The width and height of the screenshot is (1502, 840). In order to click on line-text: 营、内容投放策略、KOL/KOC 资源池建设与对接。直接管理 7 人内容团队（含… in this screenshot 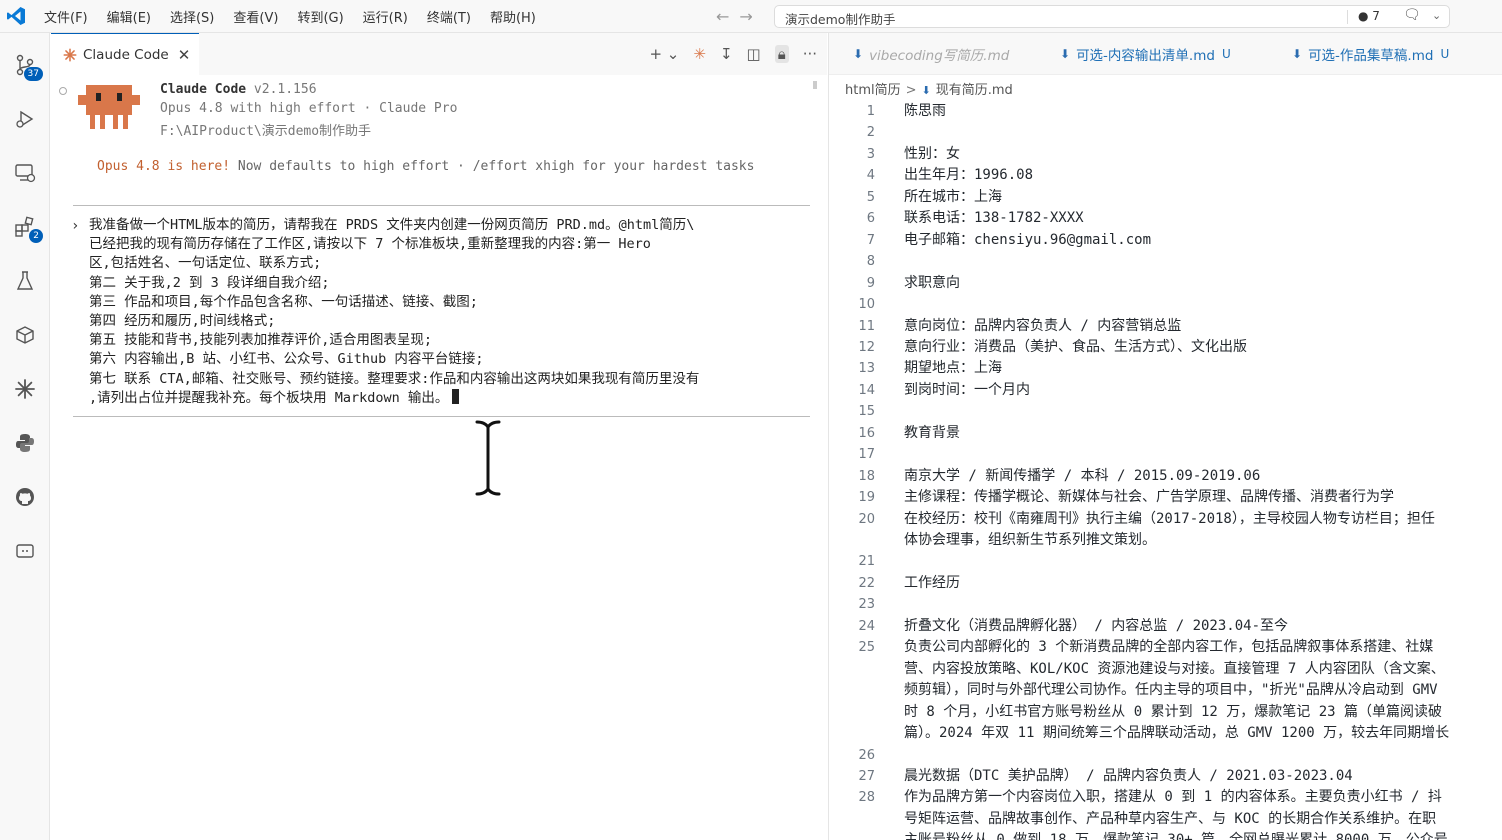, I will do `click(1174, 668)`.